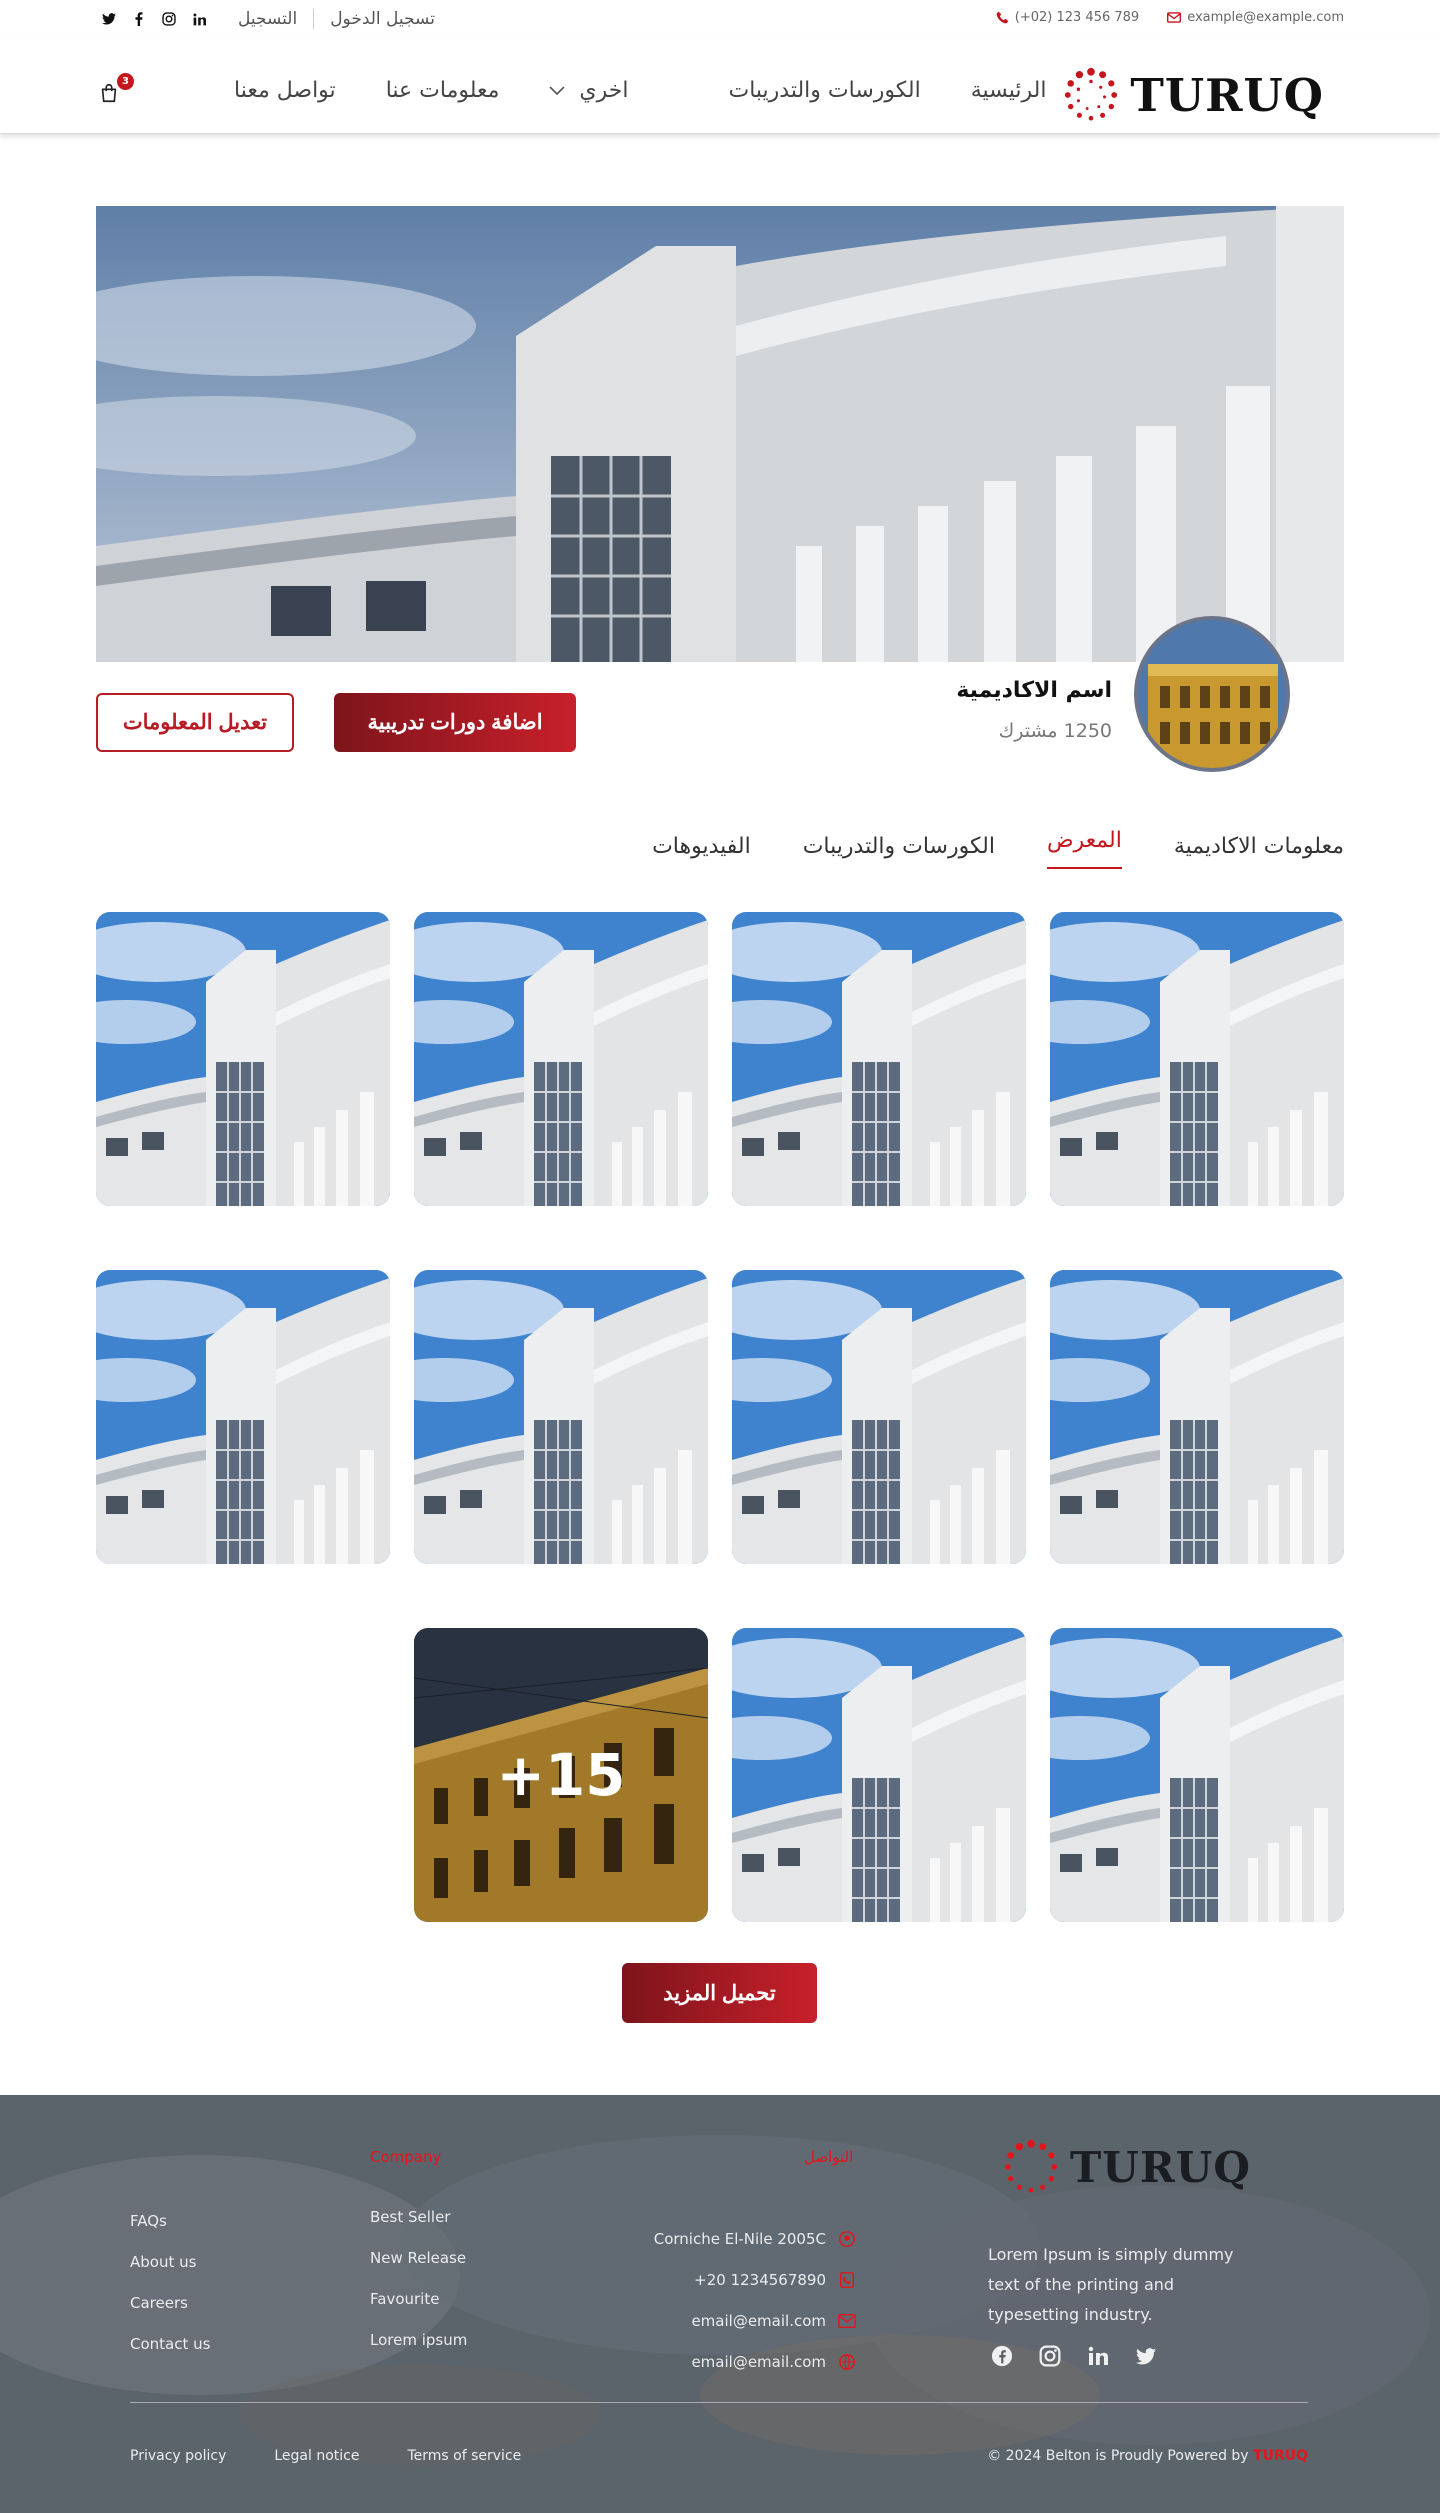 This screenshot has width=1440, height=2513. I want to click on footer-company-heading: Company, so click(406, 2157).